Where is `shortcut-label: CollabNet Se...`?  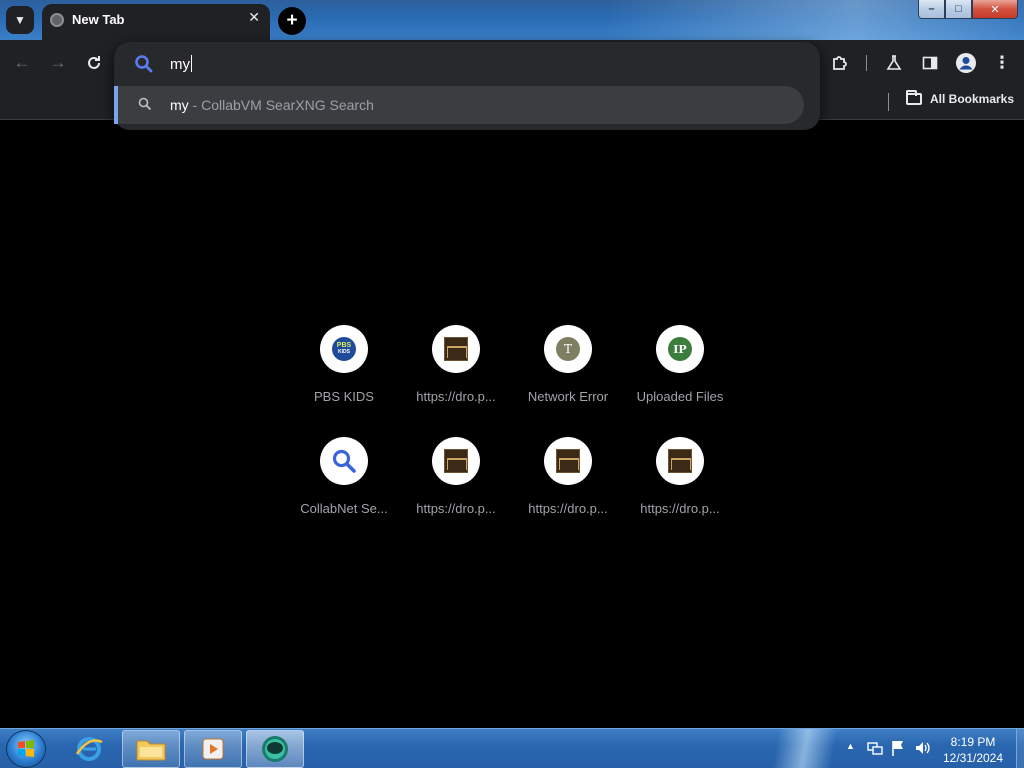 shortcut-label: CollabNet Se... is located at coordinates (344, 508).